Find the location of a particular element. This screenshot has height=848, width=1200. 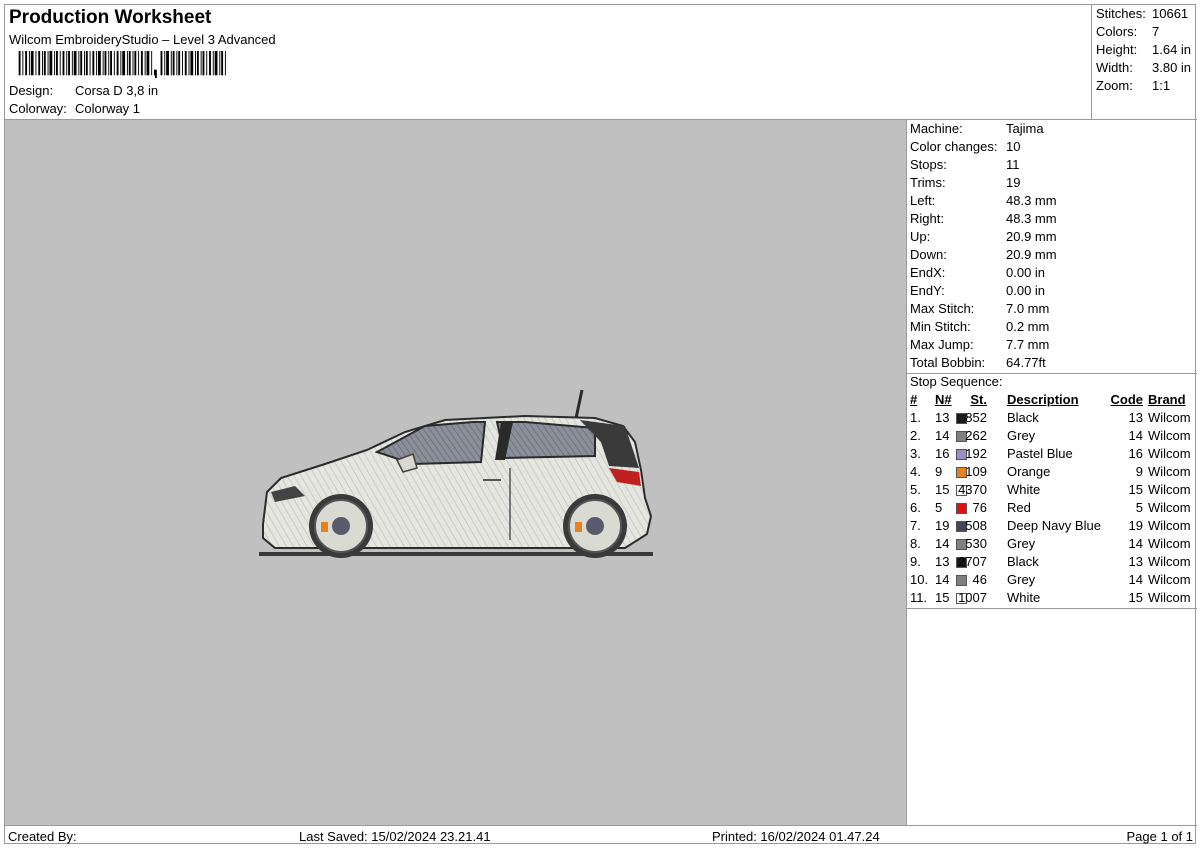

summary-label: Height: is located at coordinates (1117, 49).